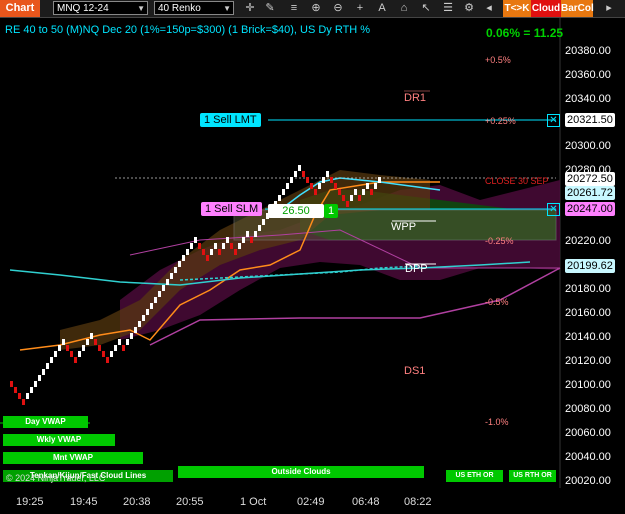 This screenshot has width=625, height=514. I want to click on outside-clouds-button: Outside Clouds, so click(301, 472).